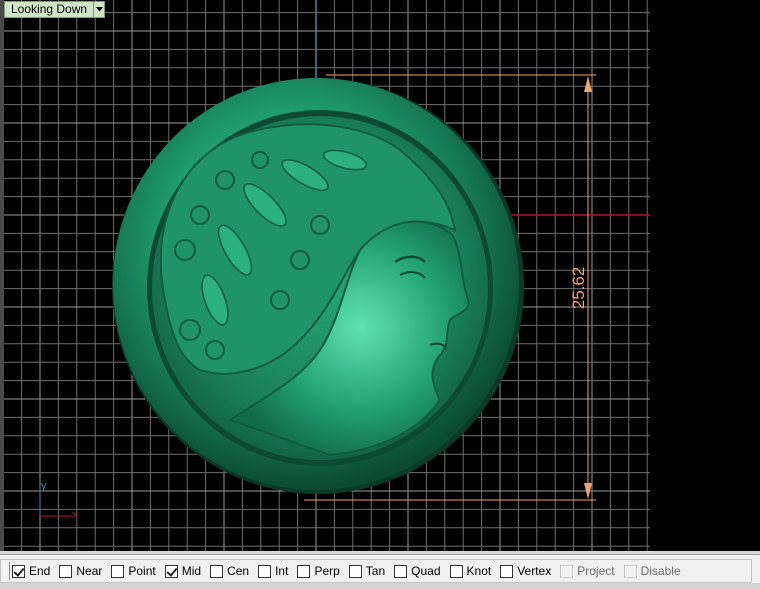  I want to click on dimension-value-text: 25.62, so click(578, 288).